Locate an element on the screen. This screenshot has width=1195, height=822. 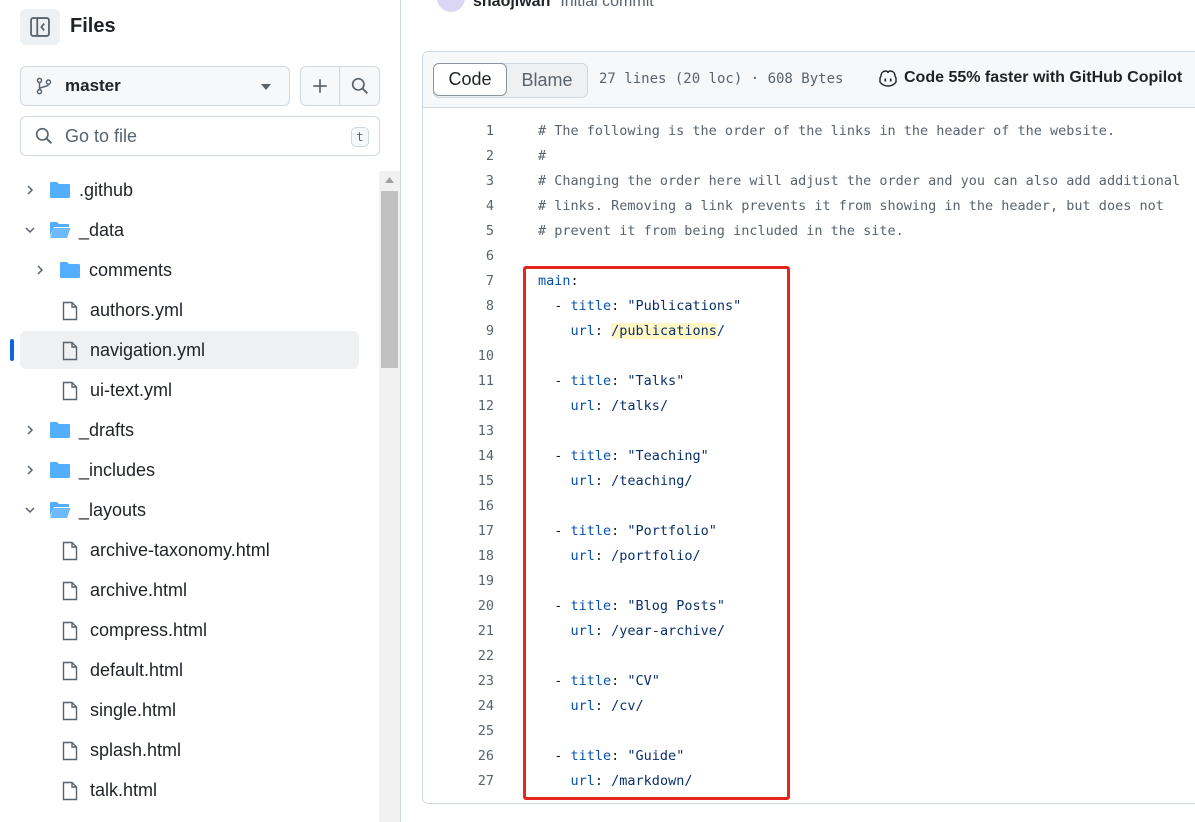
code-line: 12 url: /talks/ is located at coordinates (809, 406).